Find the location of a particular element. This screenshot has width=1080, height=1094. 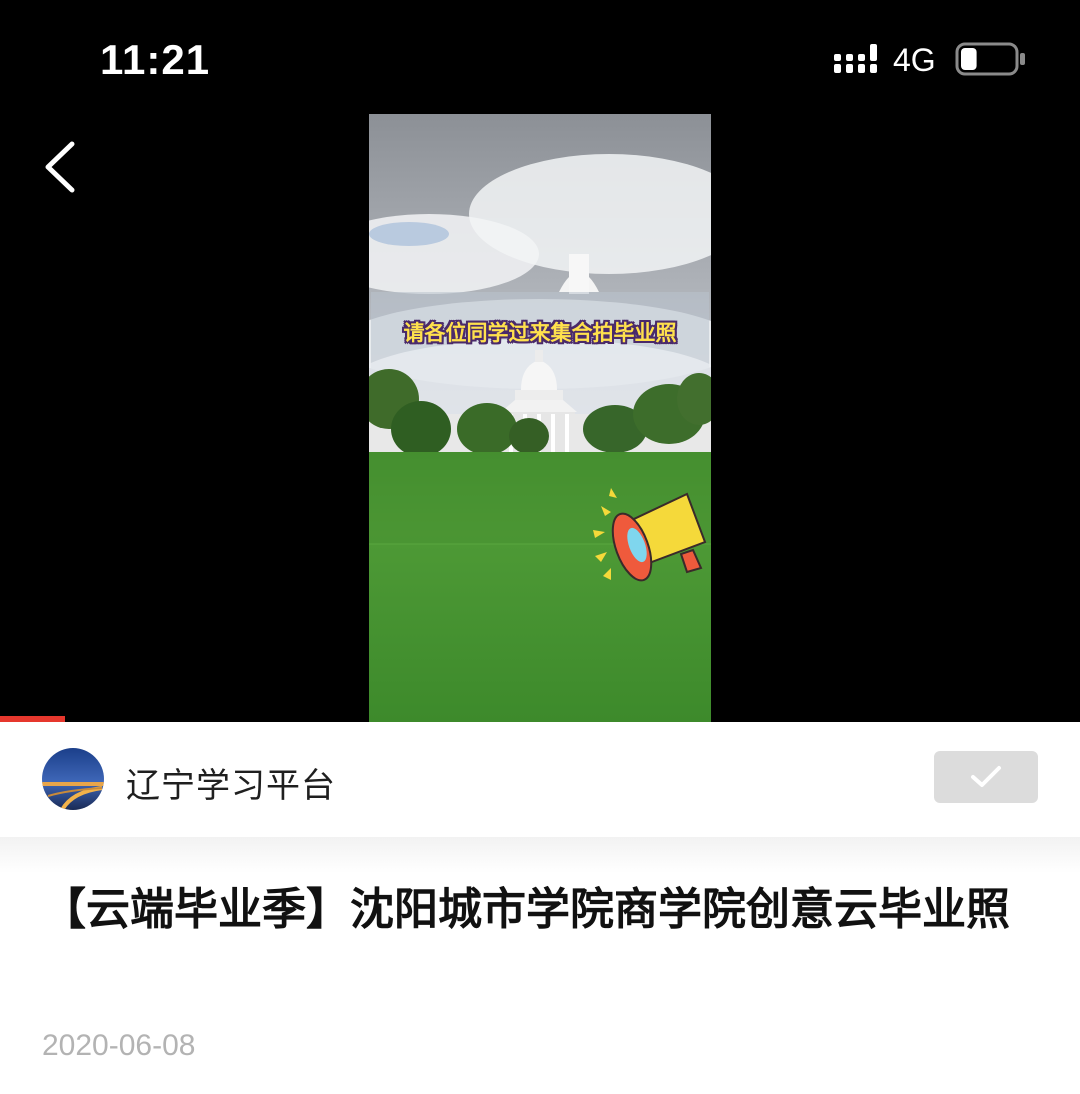

account-bar: 辽宁学习平台 is located at coordinates (540, 779).